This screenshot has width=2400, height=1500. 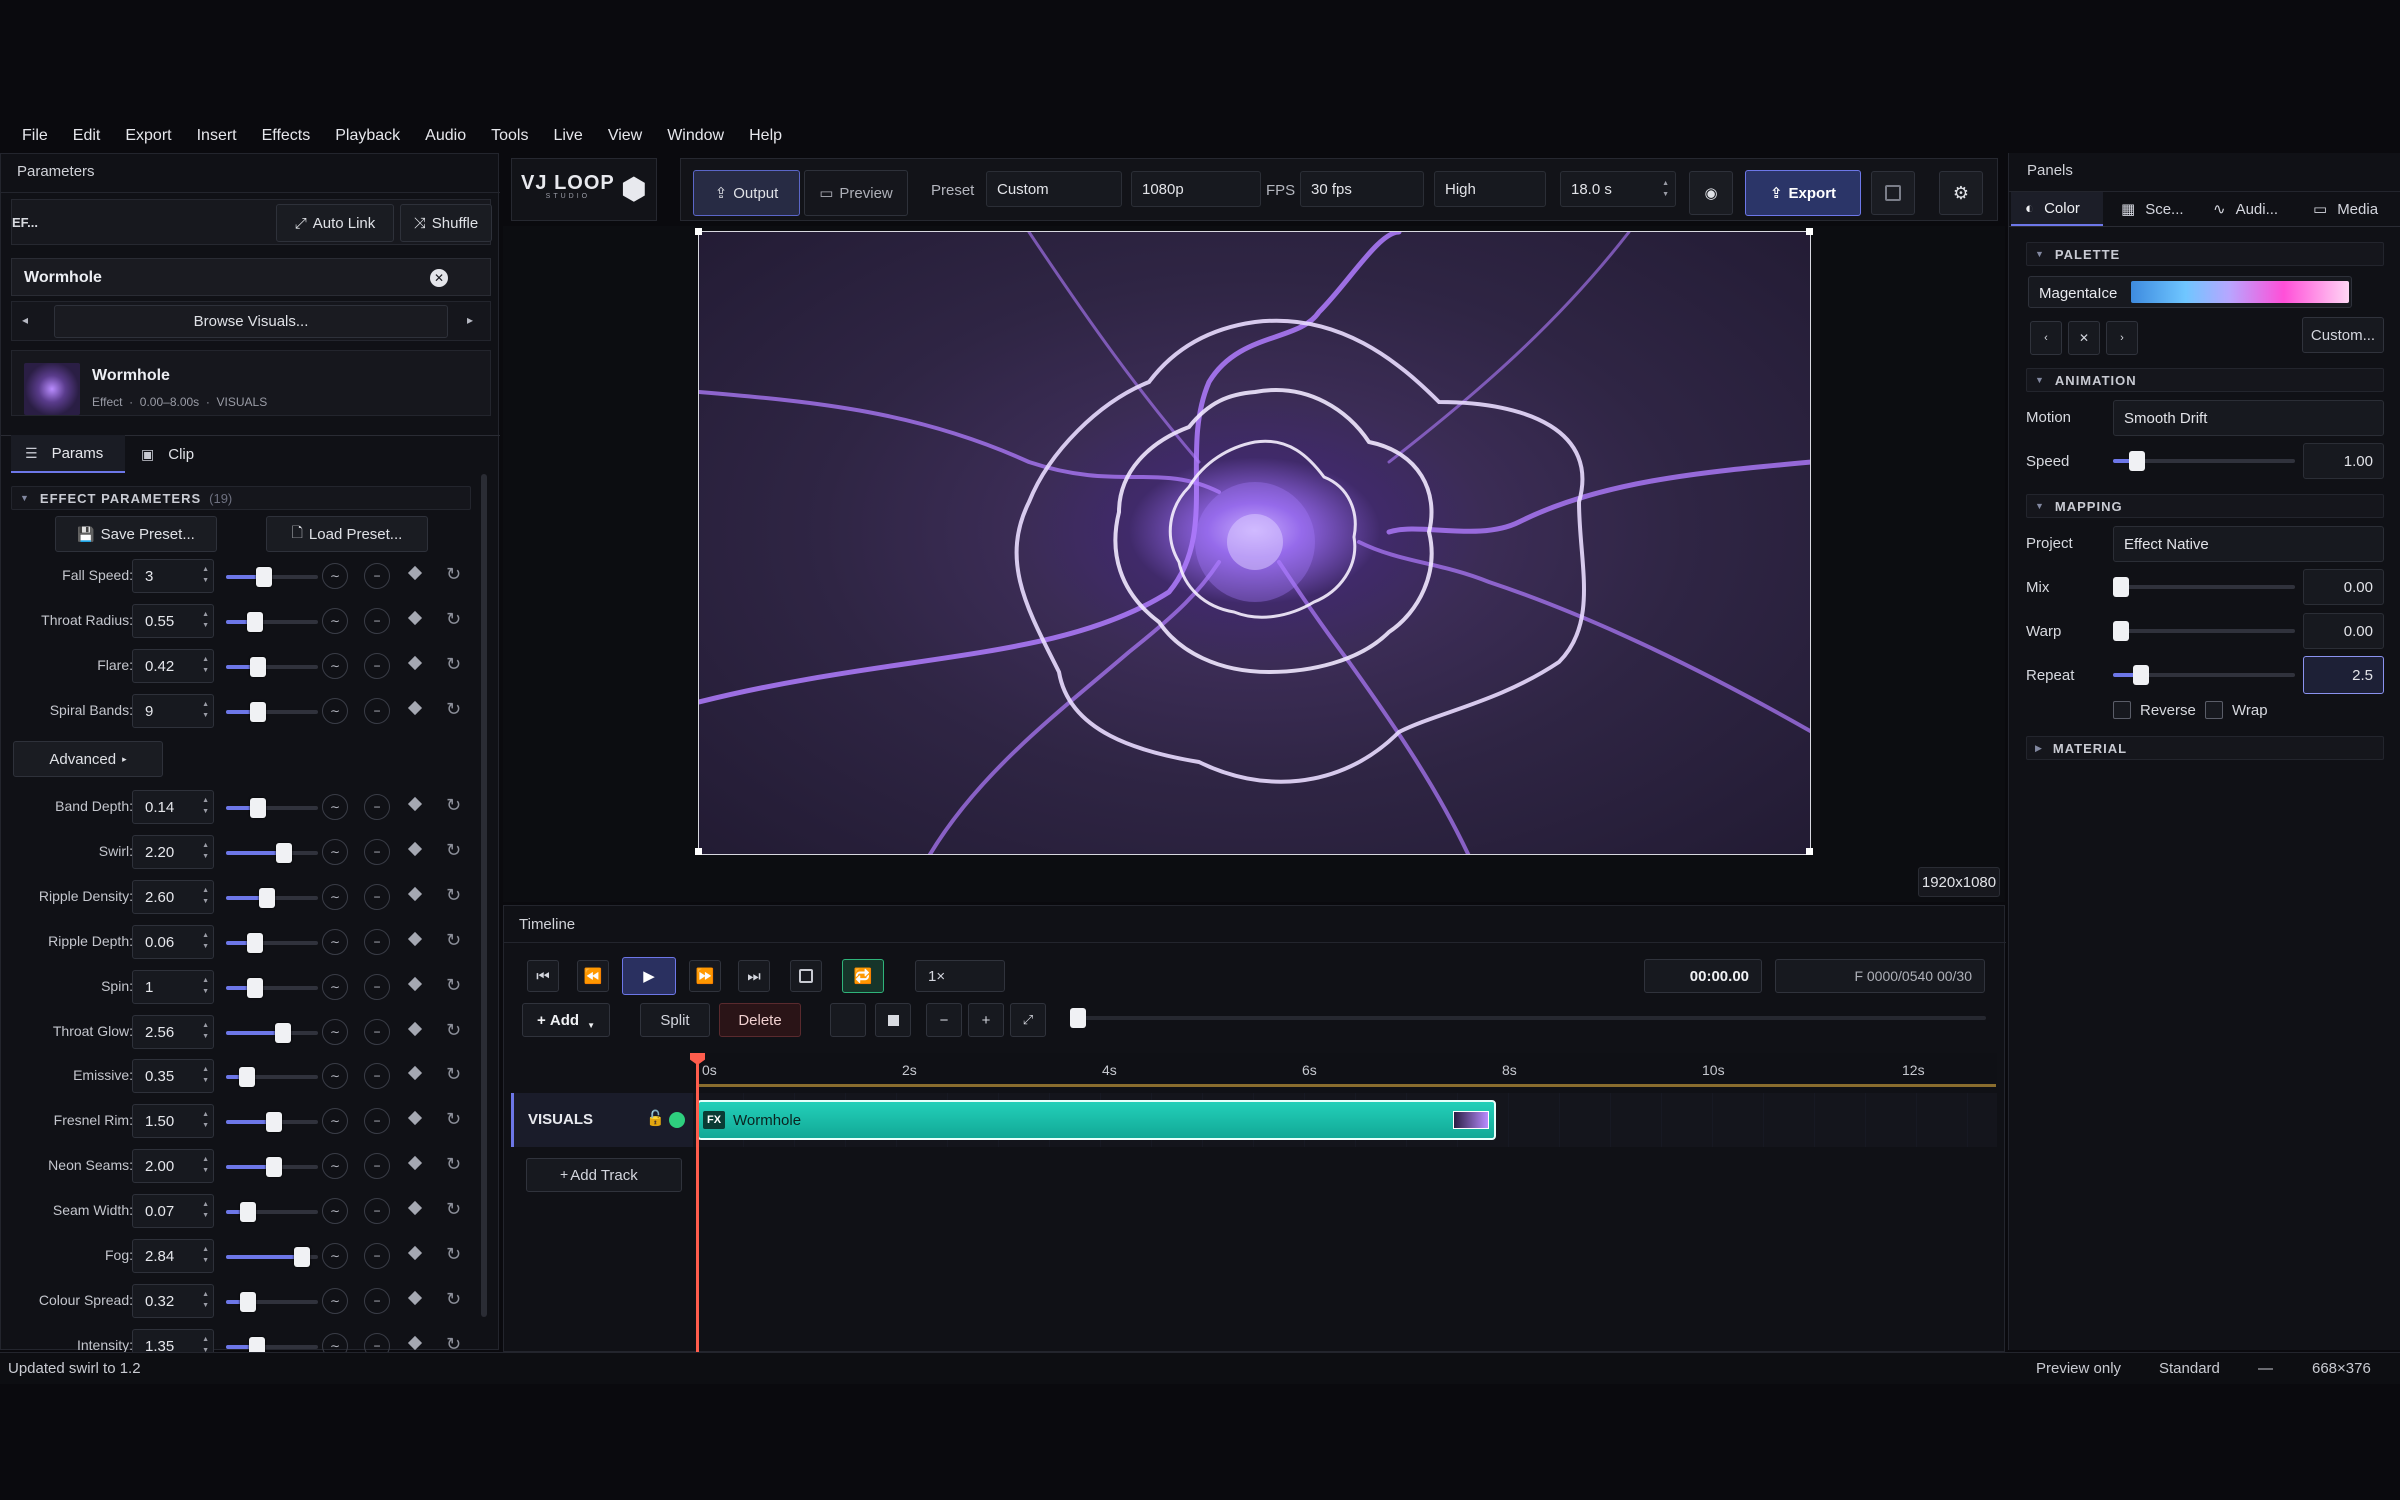 What do you see at coordinates (2190, 292) in the screenshot?
I see `palette-select: MagentaIce` at bounding box center [2190, 292].